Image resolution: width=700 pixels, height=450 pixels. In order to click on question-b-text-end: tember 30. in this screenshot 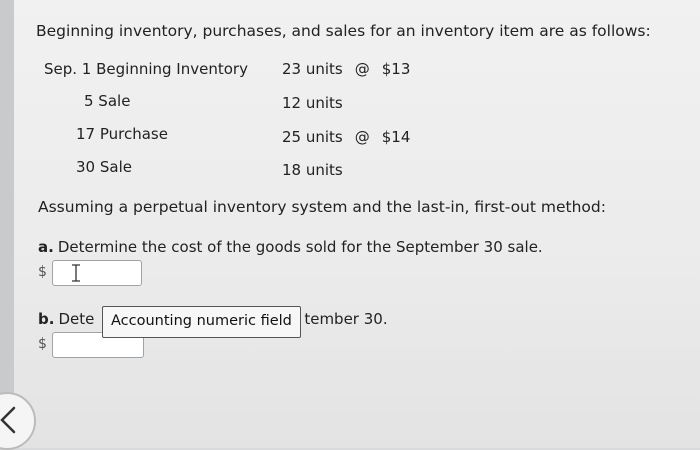, I will do `click(346, 319)`.